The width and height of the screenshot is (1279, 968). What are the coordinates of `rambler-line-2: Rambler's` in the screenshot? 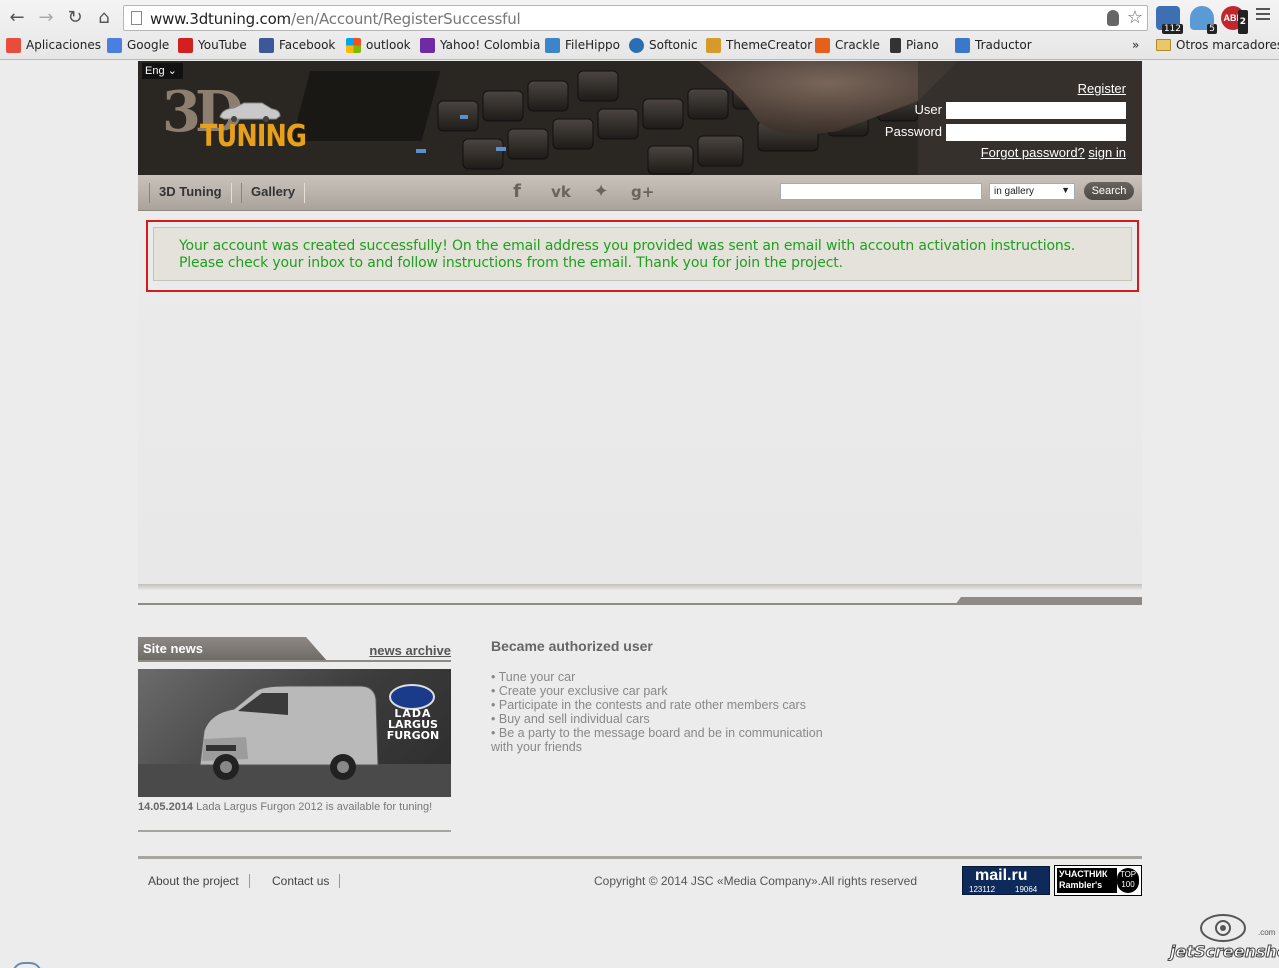 It's located at (1081, 885).